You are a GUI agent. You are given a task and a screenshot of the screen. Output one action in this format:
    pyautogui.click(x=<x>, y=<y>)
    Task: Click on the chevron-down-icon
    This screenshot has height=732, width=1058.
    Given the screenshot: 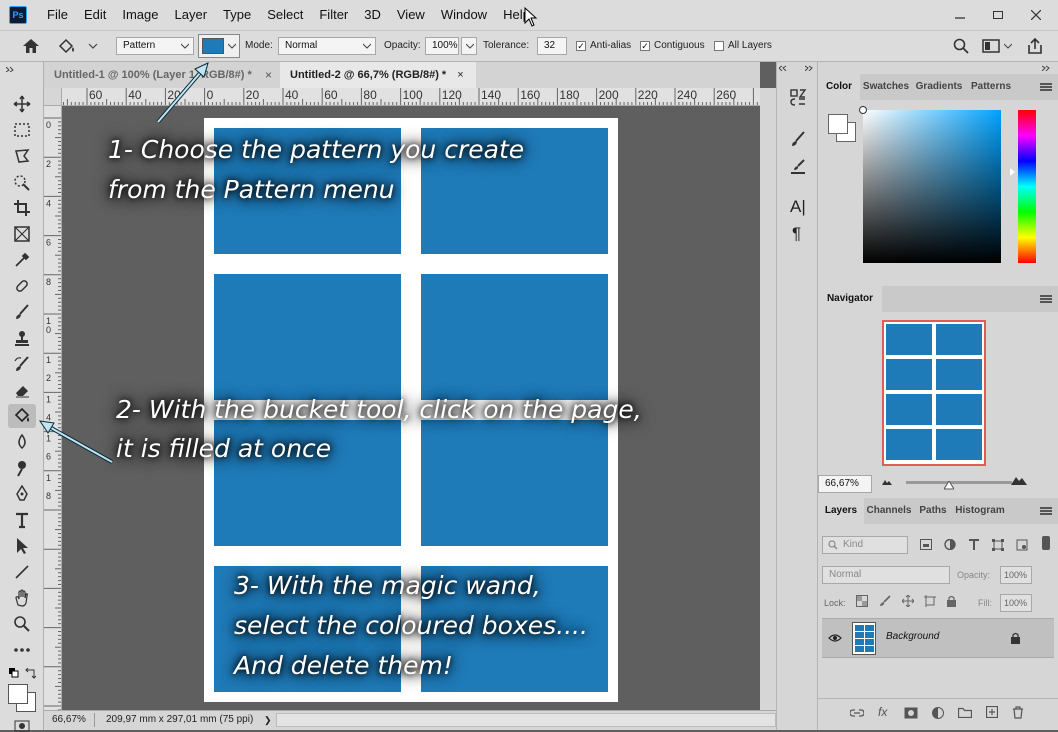 What is the action you would take?
    pyautogui.click(x=1008, y=46)
    